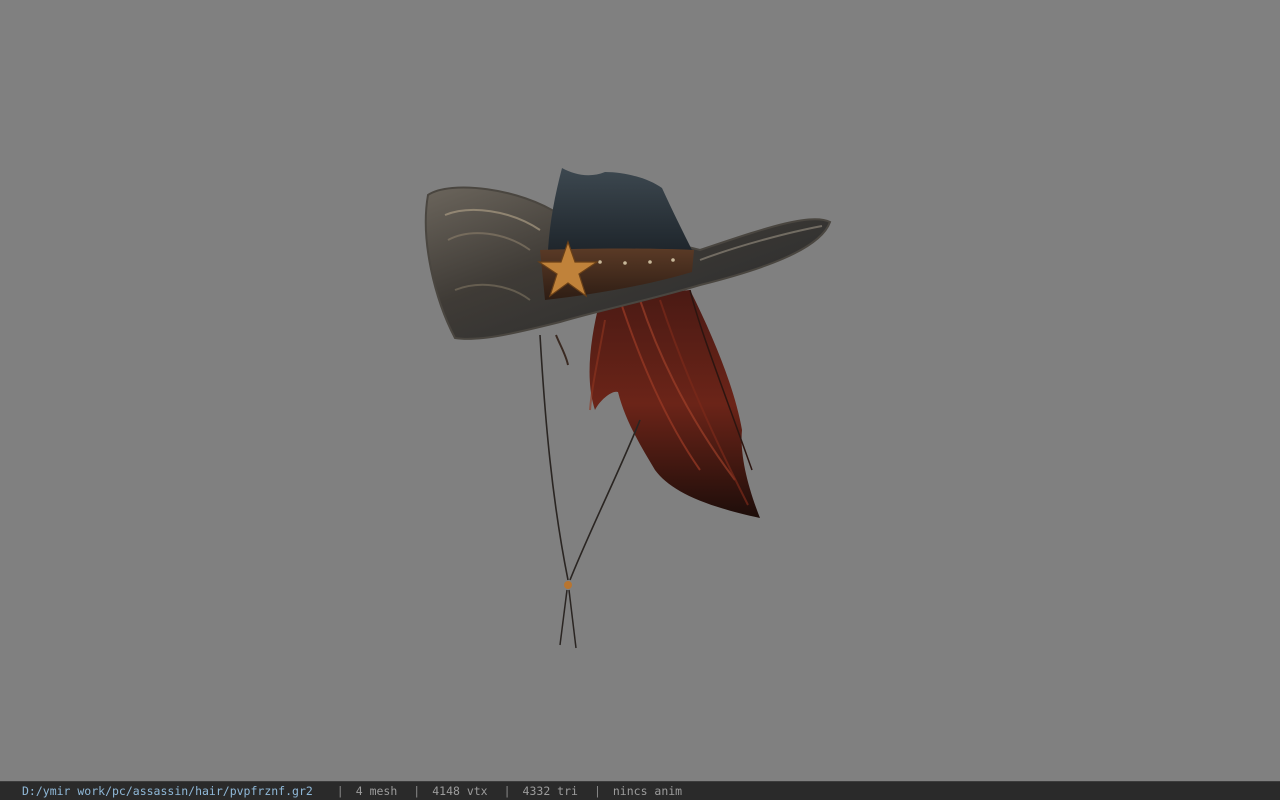 Image resolution: width=1280 pixels, height=800 pixels. Describe the element at coordinates (376, 791) in the screenshot. I see `mesh-count: 4 mesh` at that location.